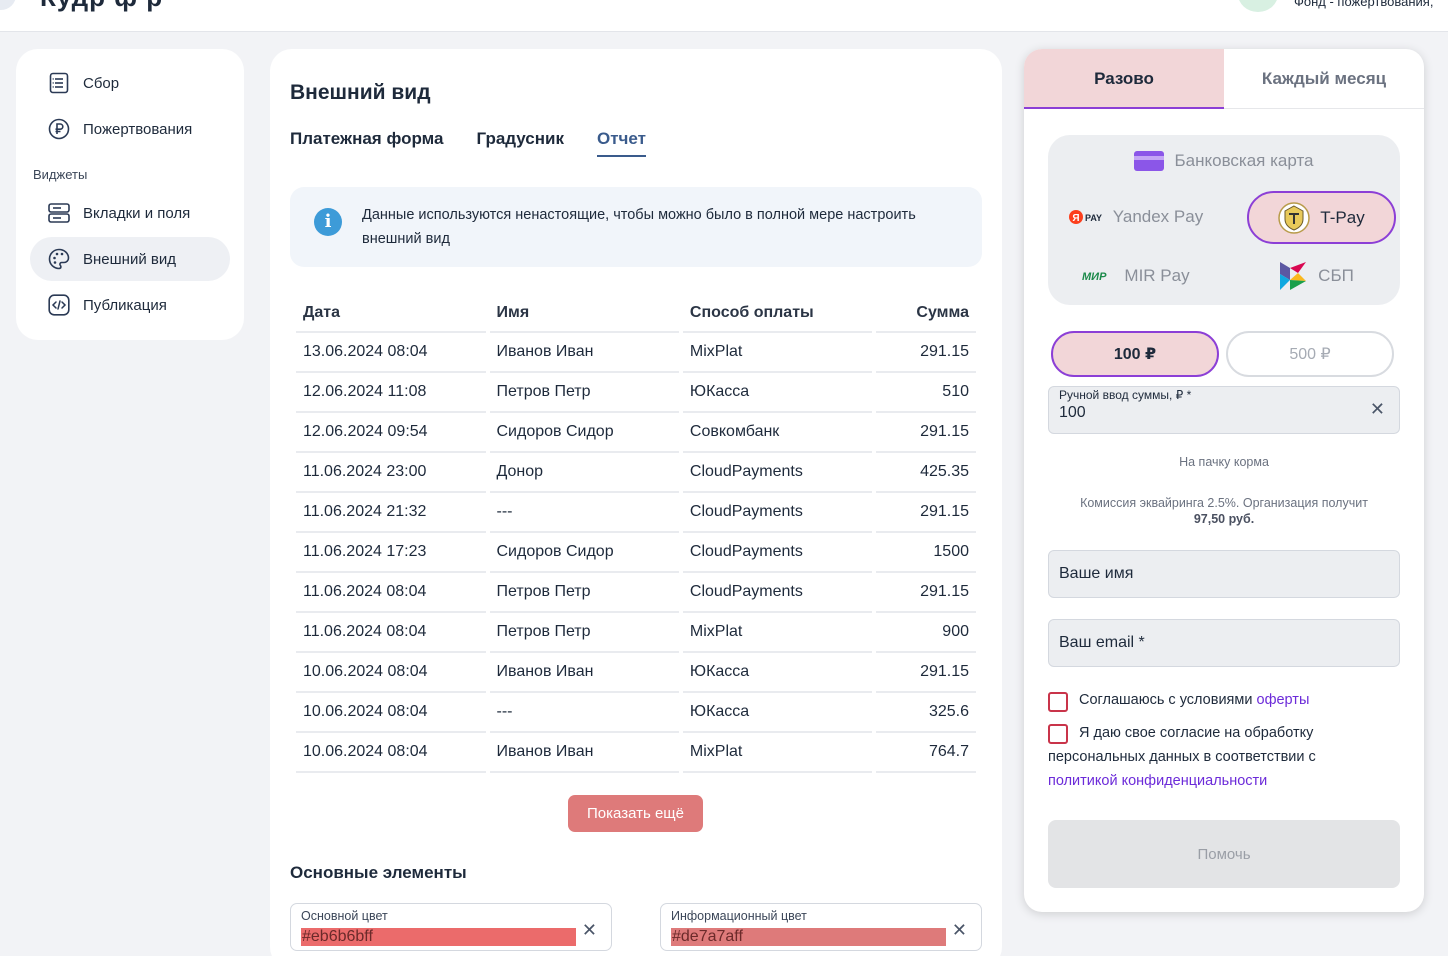  What do you see at coordinates (59, 259) in the screenshot?
I see `palette-icon` at bounding box center [59, 259].